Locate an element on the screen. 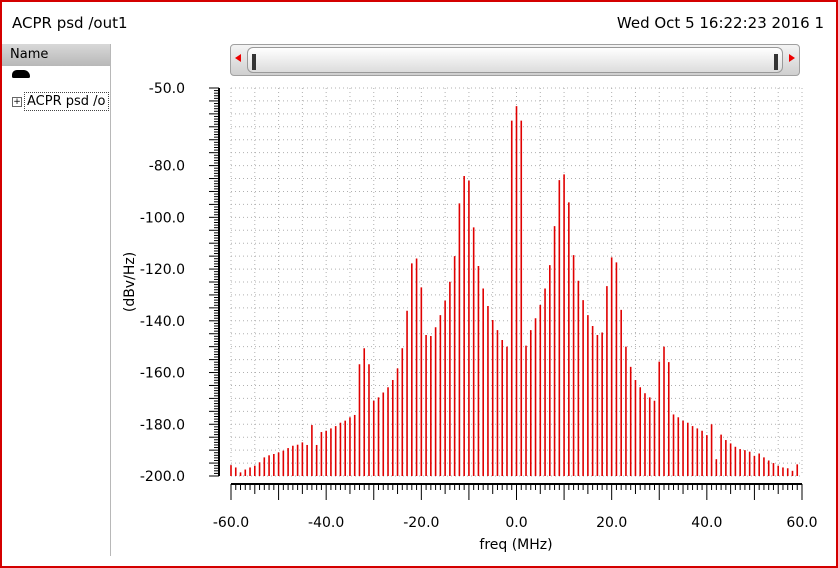 This screenshot has height=568, width=838. y-tick-label: -50.0 is located at coordinates (167, 89).